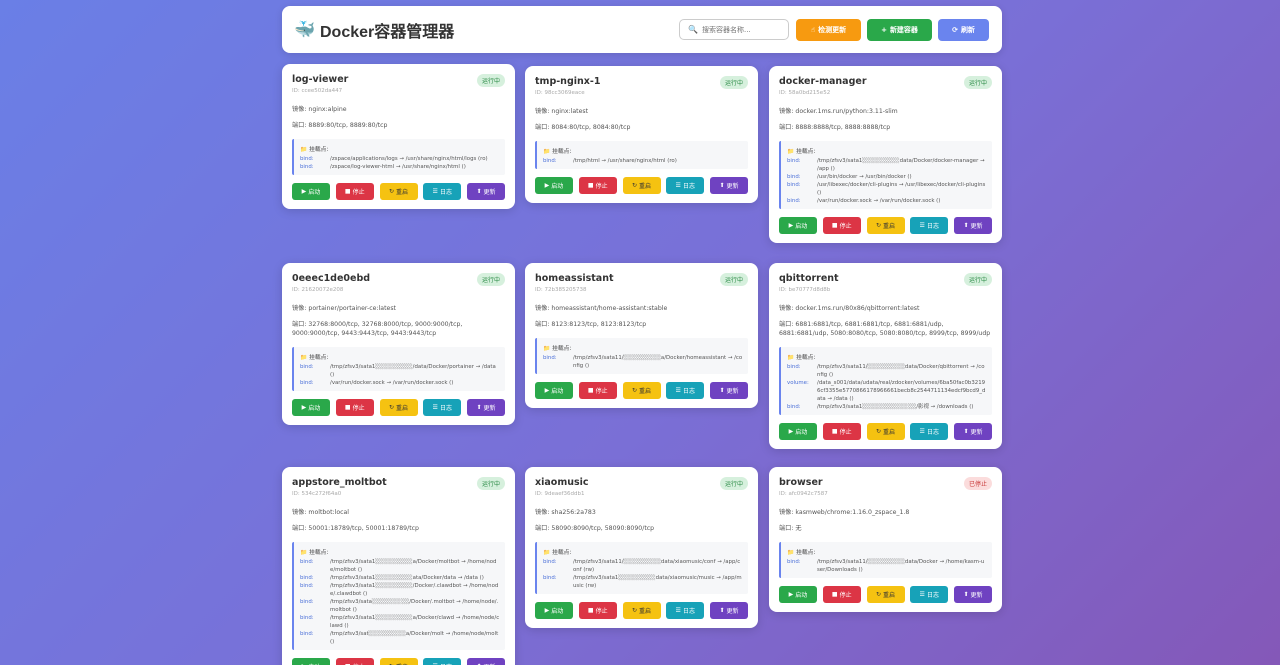  Describe the element at coordinates (490, 483) in the screenshot. I see `status-badge: 运行中` at that location.